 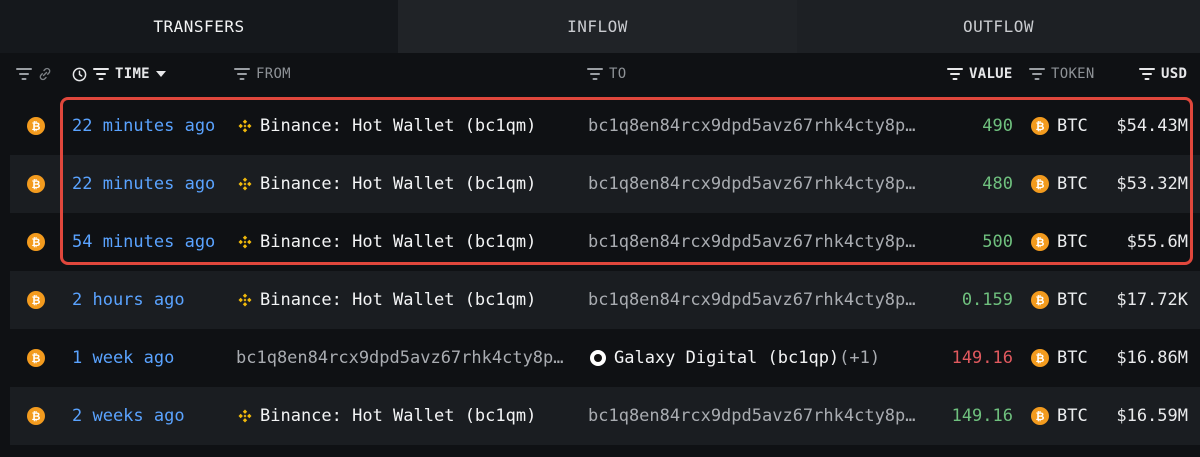 What do you see at coordinates (79, 74) in the screenshot?
I see `clock-icon` at bounding box center [79, 74].